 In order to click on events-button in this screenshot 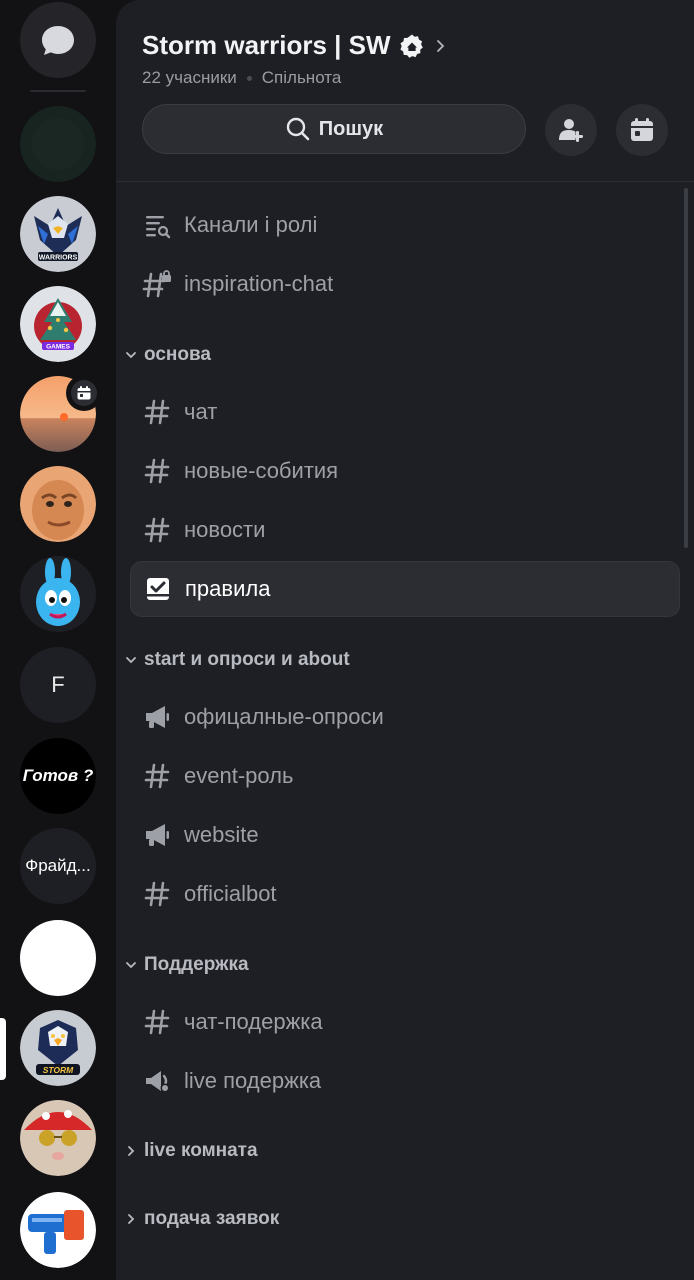, I will do `click(642, 130)`.